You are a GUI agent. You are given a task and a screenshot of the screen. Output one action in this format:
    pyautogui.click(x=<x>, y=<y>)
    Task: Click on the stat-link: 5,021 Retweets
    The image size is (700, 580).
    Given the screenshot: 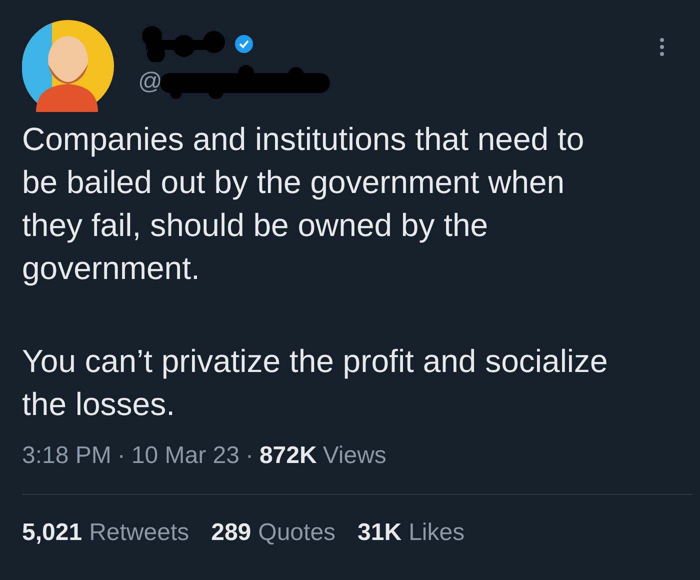 What is the action you would take?
    pyautogui.click(x=106, y=533)
    